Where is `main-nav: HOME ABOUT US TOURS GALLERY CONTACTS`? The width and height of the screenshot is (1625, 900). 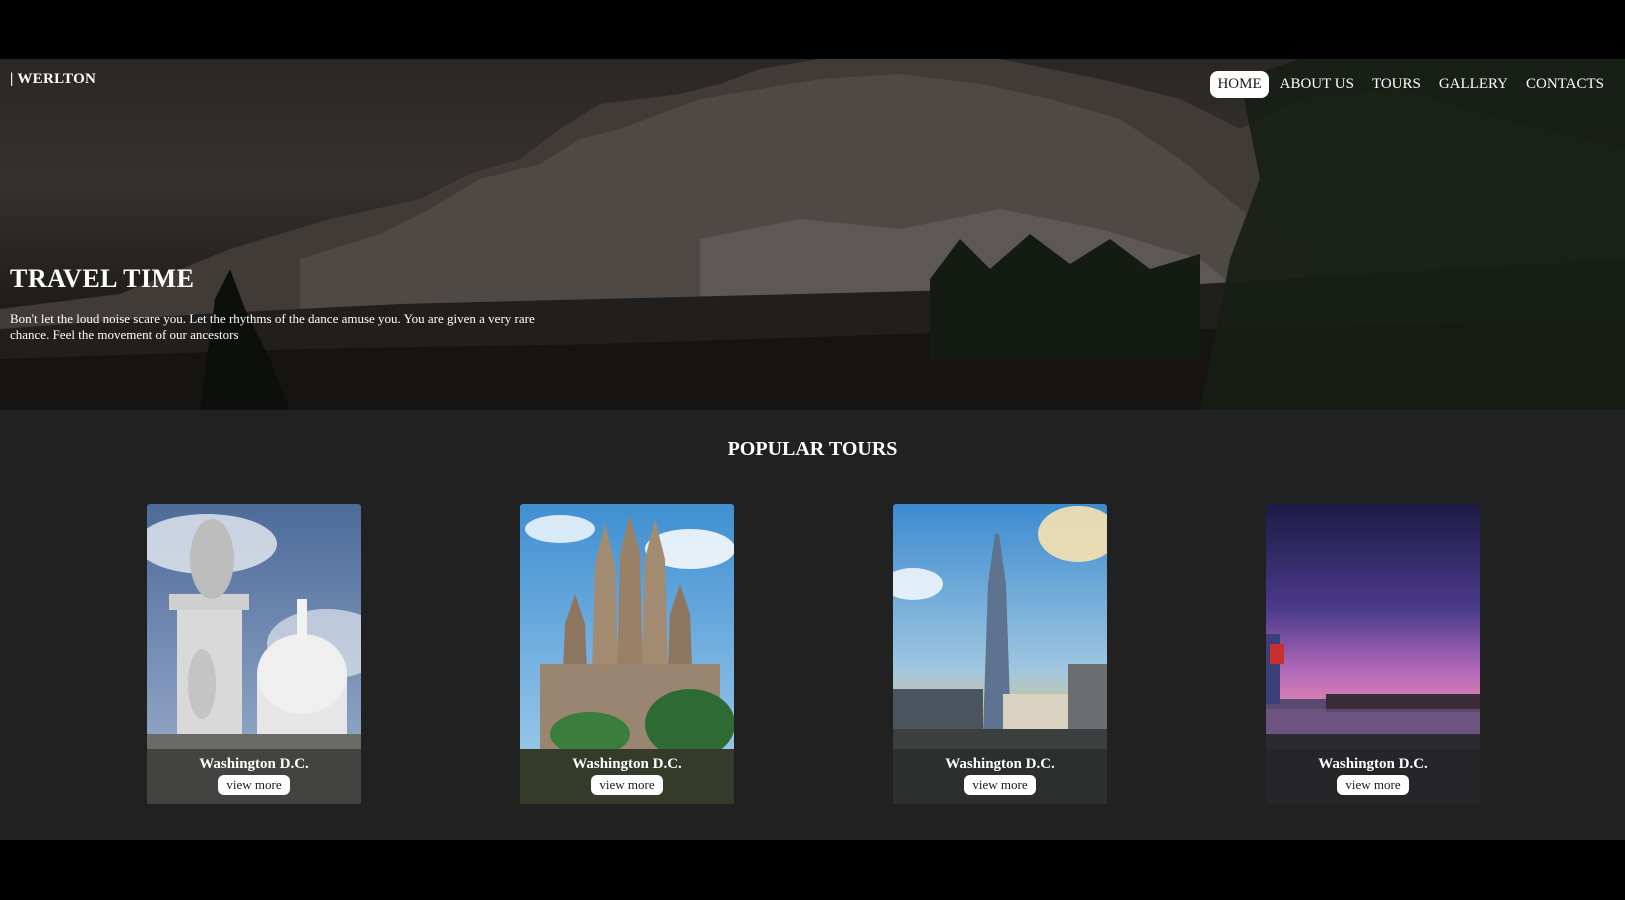 main-nav: HOME ABOUT US TOURS GALLERY CONTACTS is located at coordinates (1410, 84).